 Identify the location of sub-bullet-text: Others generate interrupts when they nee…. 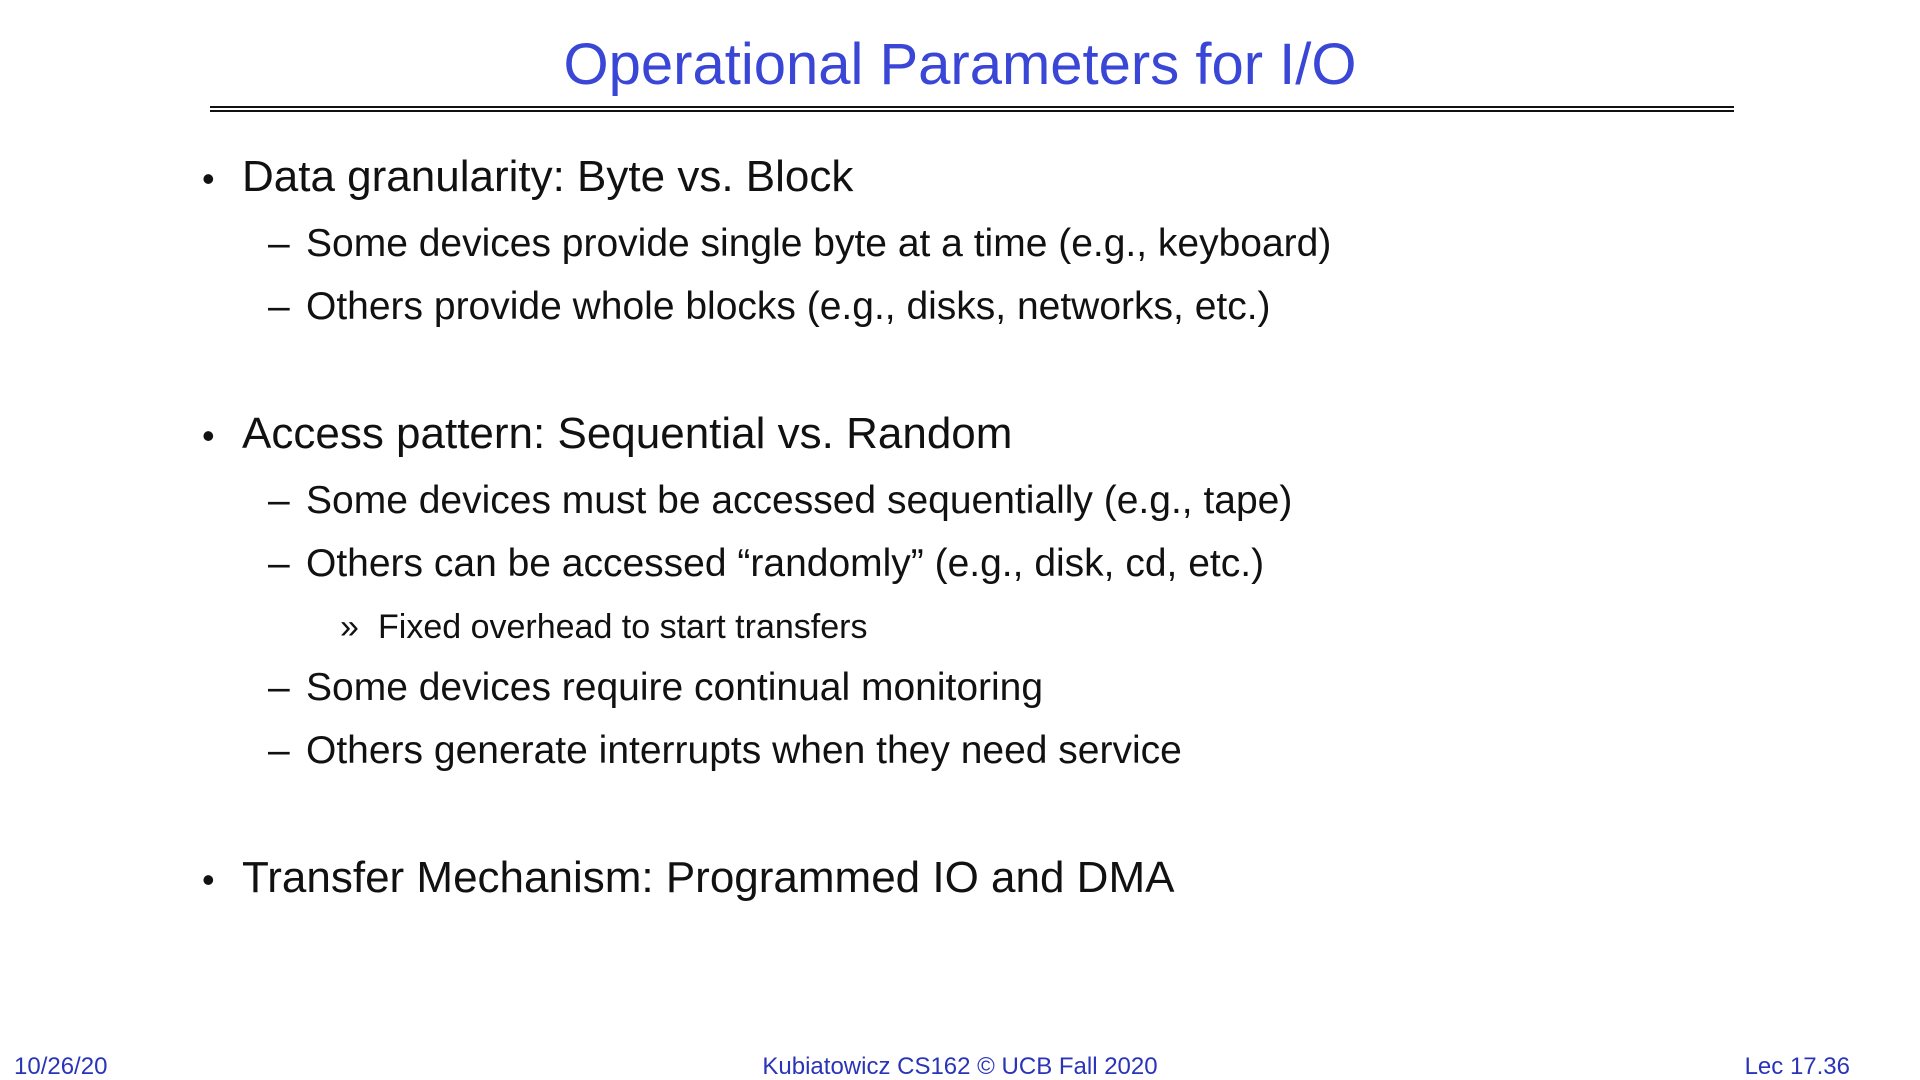
(744, 750).